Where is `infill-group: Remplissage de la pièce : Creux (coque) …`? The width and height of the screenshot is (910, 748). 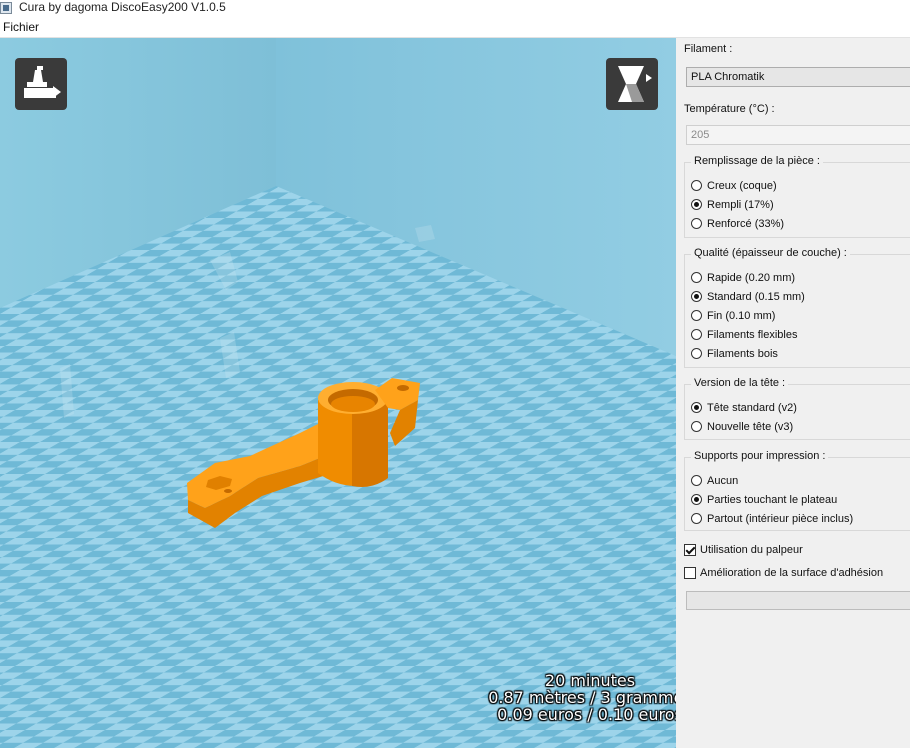 infill-group: Remplissage de la pièce : Creux (coque) … is located at coordinates (797, 196).